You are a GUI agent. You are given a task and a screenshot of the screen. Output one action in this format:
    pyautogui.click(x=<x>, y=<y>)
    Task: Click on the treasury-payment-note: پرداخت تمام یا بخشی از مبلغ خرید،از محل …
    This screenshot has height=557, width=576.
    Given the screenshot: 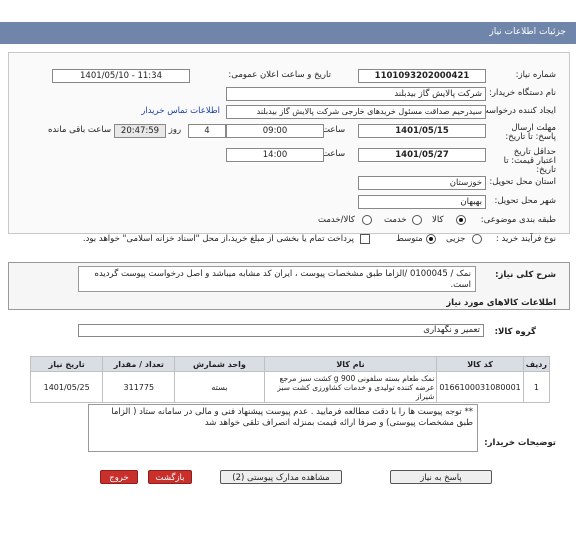 What is the action you would take?
    pyautogui.click(x=218, y=239)
    